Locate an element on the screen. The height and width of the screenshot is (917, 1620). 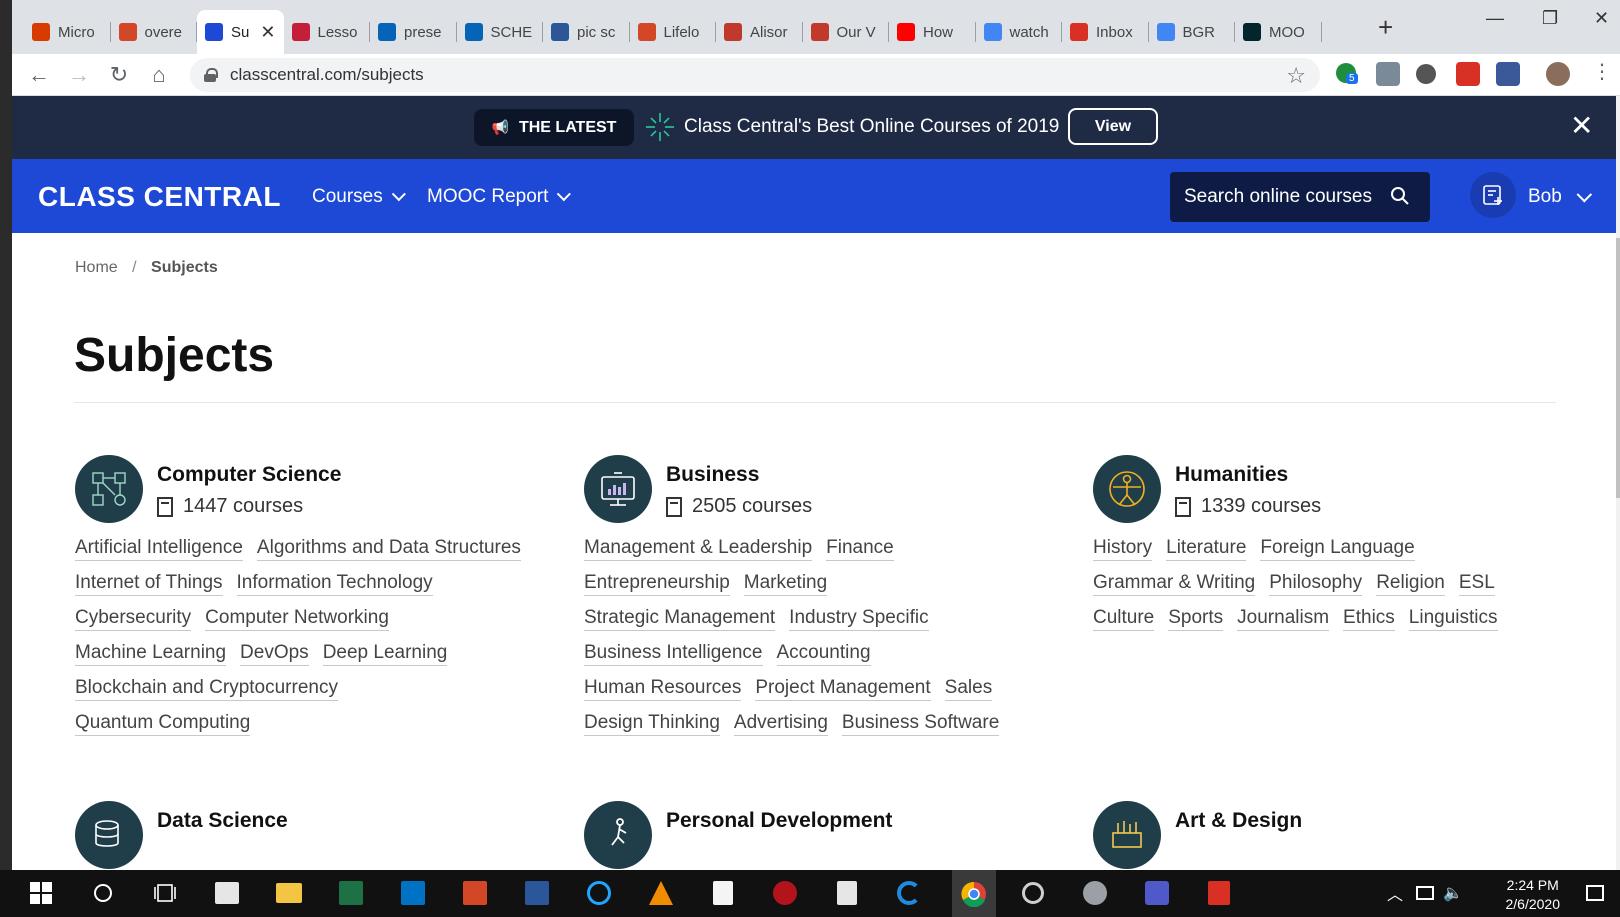
browser-tab: overe is located at coordinates (154, 32).